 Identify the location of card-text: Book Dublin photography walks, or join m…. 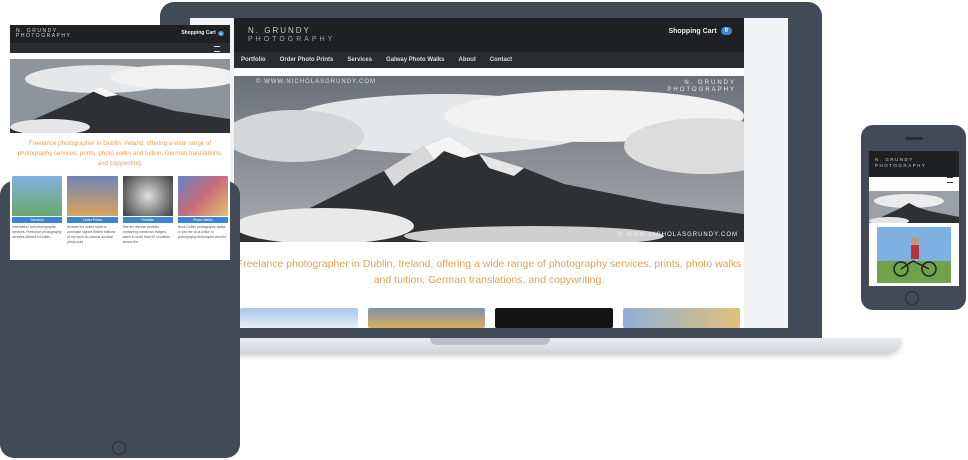
(202, 232).